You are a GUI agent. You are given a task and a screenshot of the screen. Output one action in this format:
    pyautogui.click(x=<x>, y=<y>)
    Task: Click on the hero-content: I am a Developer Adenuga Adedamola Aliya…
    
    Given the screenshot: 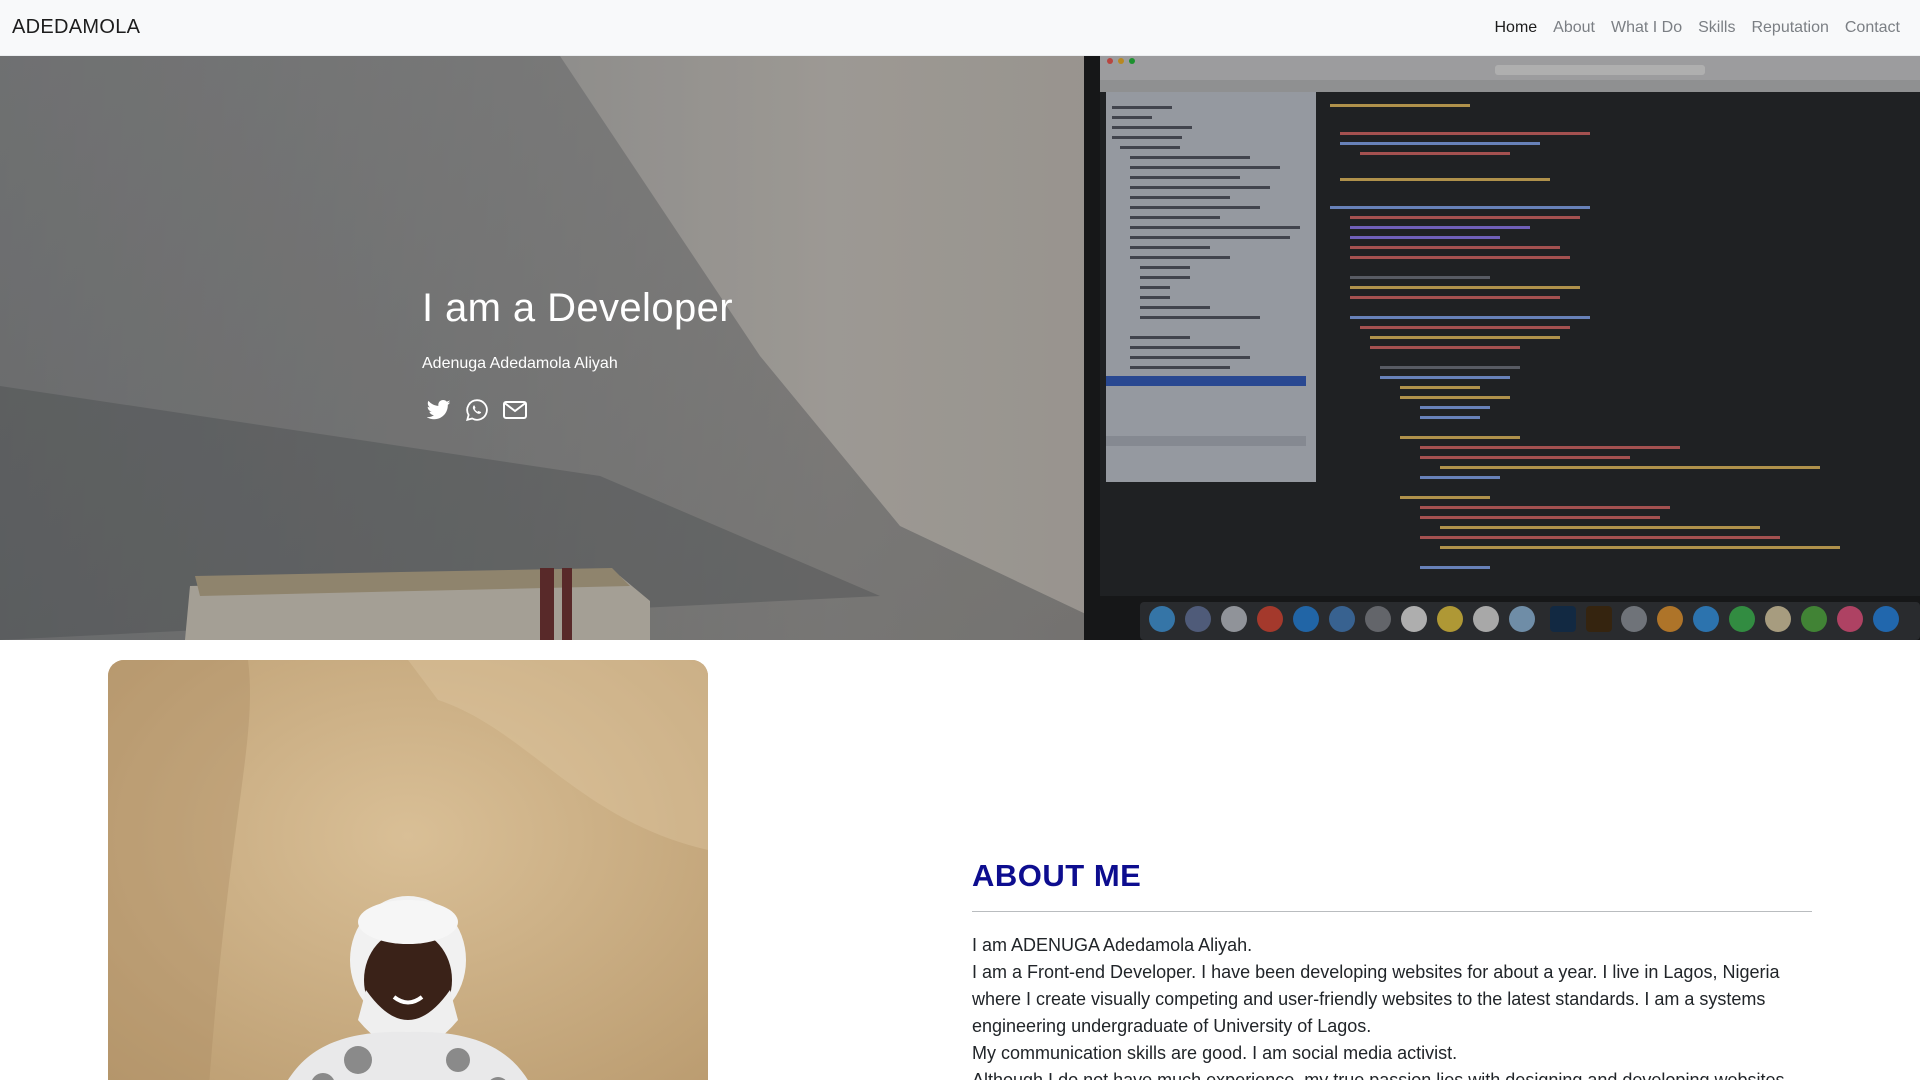 What is the action you would take?
    pyautogui.click(x=577, y=355)
    